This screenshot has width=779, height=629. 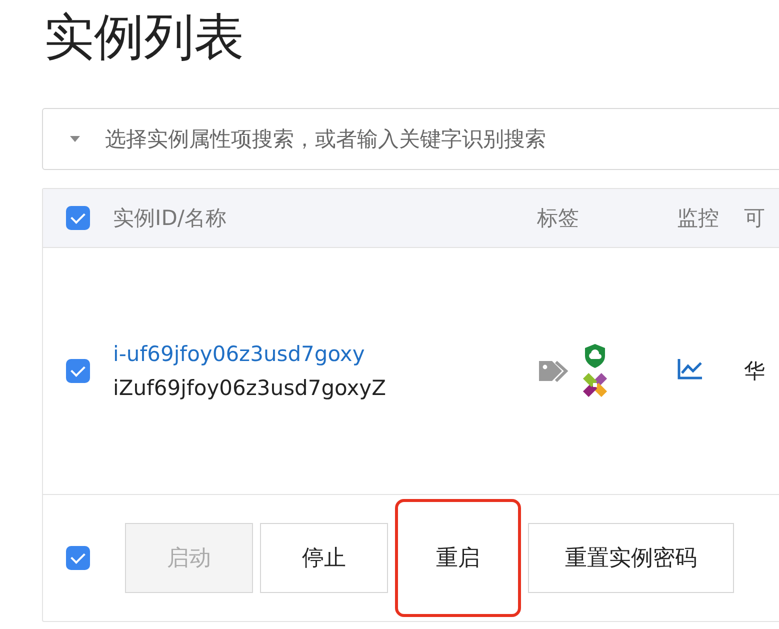 What do you see at coordinates (144, 37) in the screenshot?
I see `page-title: 实例列表` at bounding box center [144, 37].